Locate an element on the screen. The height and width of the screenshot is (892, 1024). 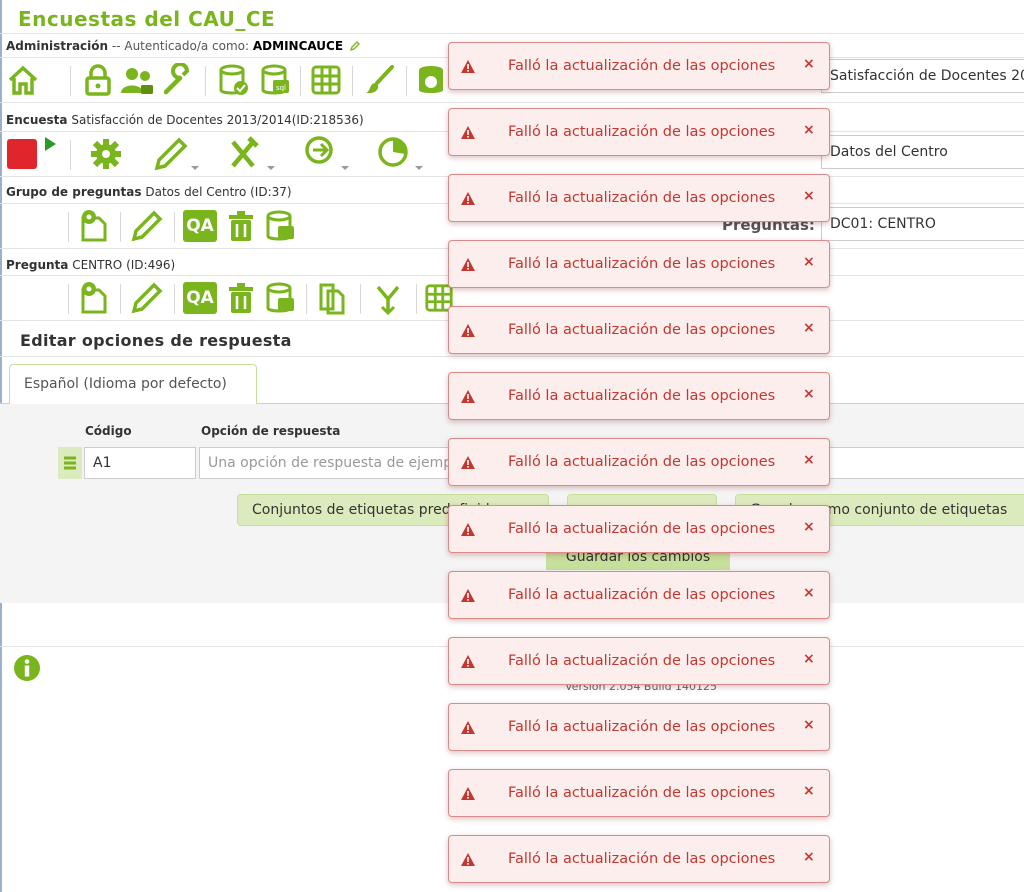
info-icon is located at coordinates (27, 670).